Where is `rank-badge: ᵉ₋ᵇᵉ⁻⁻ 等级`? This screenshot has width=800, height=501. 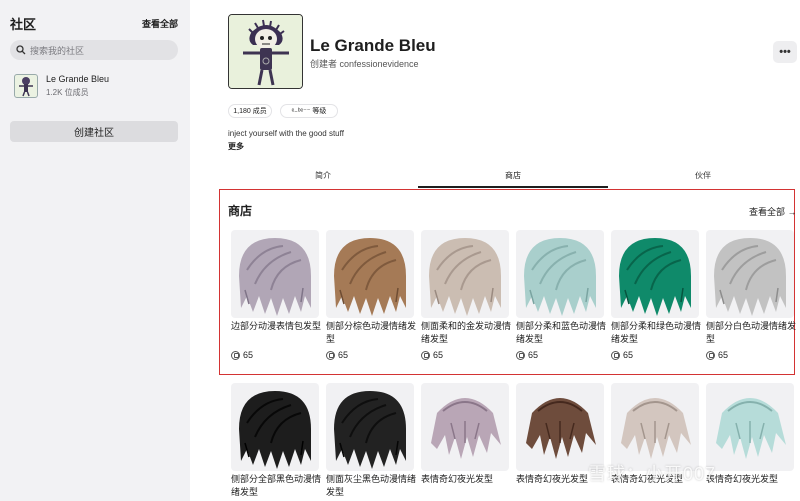
rank-badge: ᵉ₋ᵇᵉ⁻⁻ 等级 is located at coordinates (309, 111).